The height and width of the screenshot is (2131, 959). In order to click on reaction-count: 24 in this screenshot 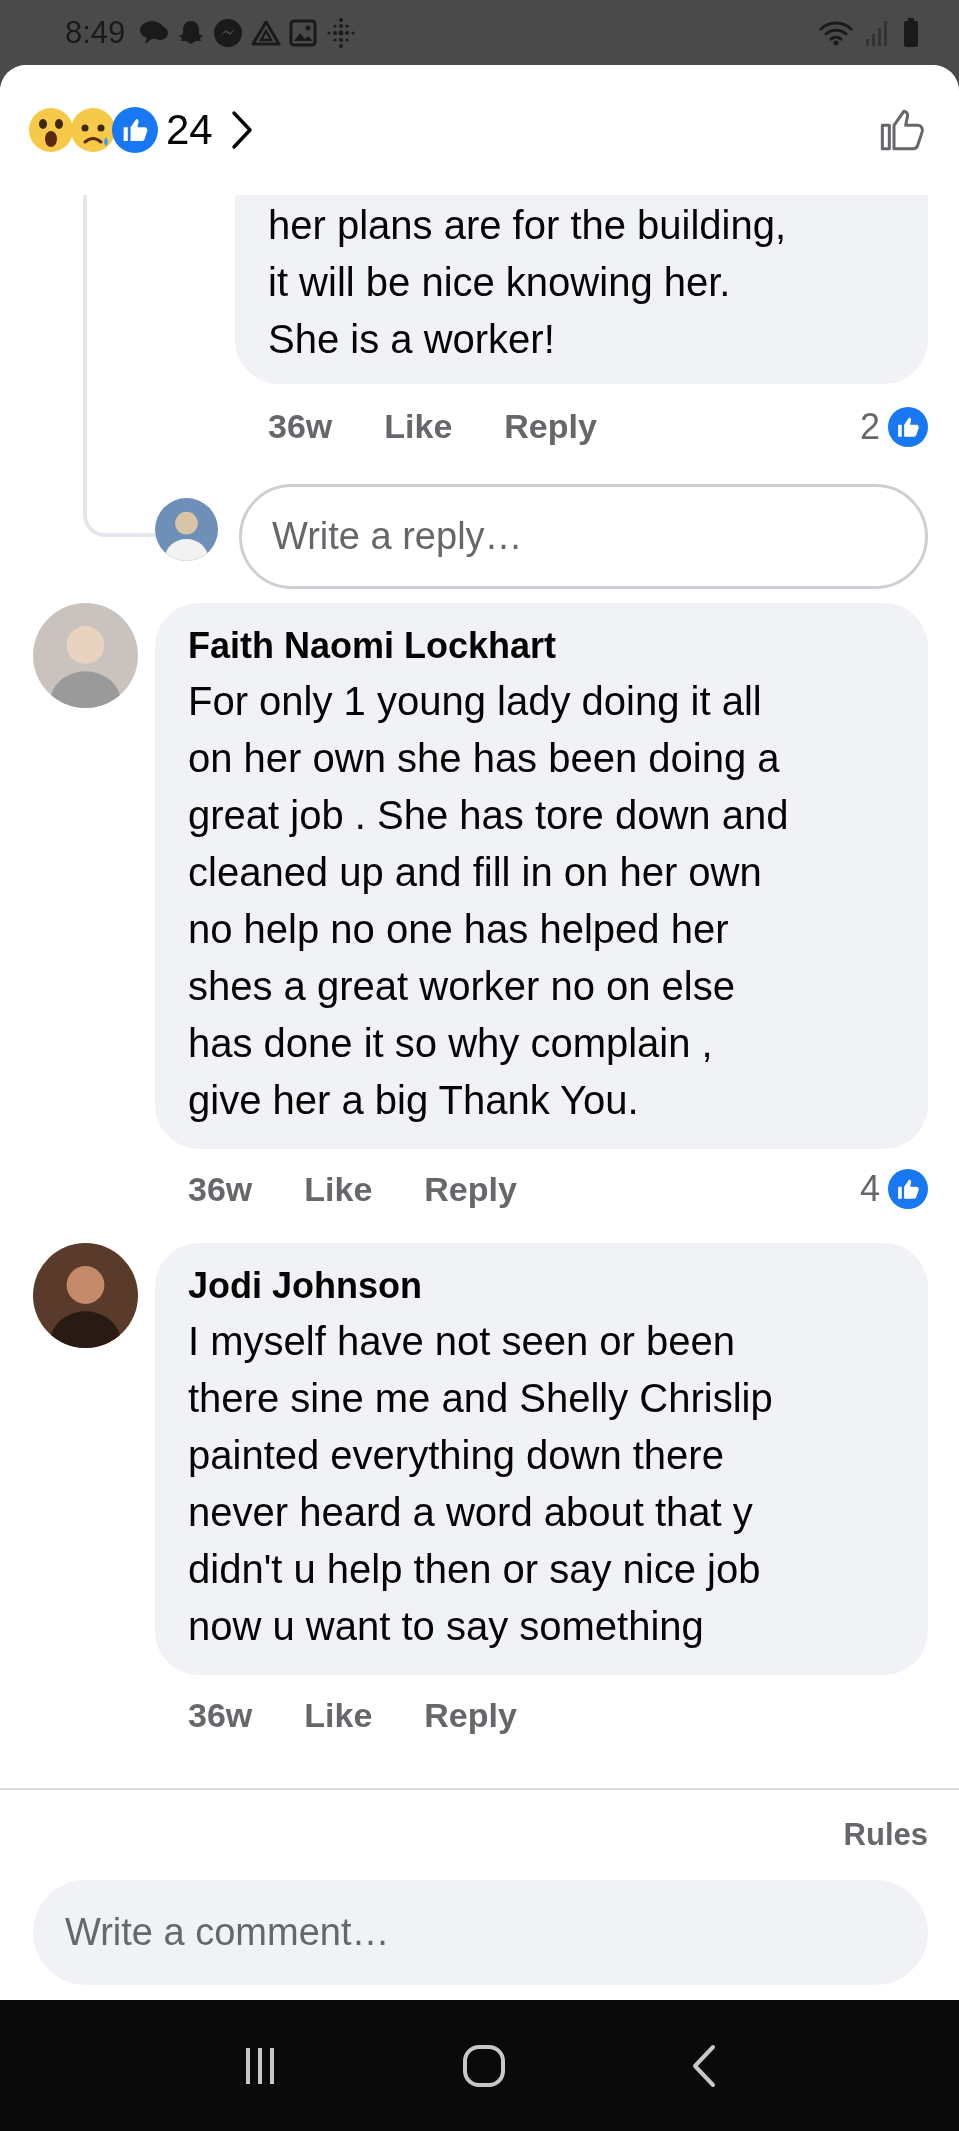, I will do `click(189, 130)`.